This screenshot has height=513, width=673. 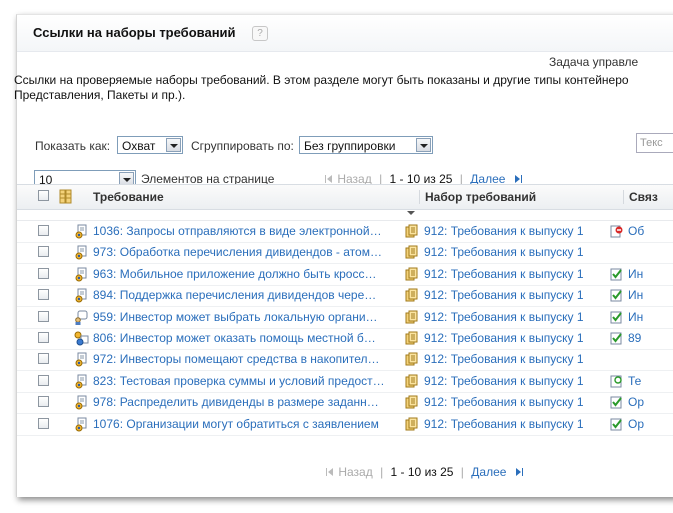 I want to click on test-icon, so click(x=616, y=381).